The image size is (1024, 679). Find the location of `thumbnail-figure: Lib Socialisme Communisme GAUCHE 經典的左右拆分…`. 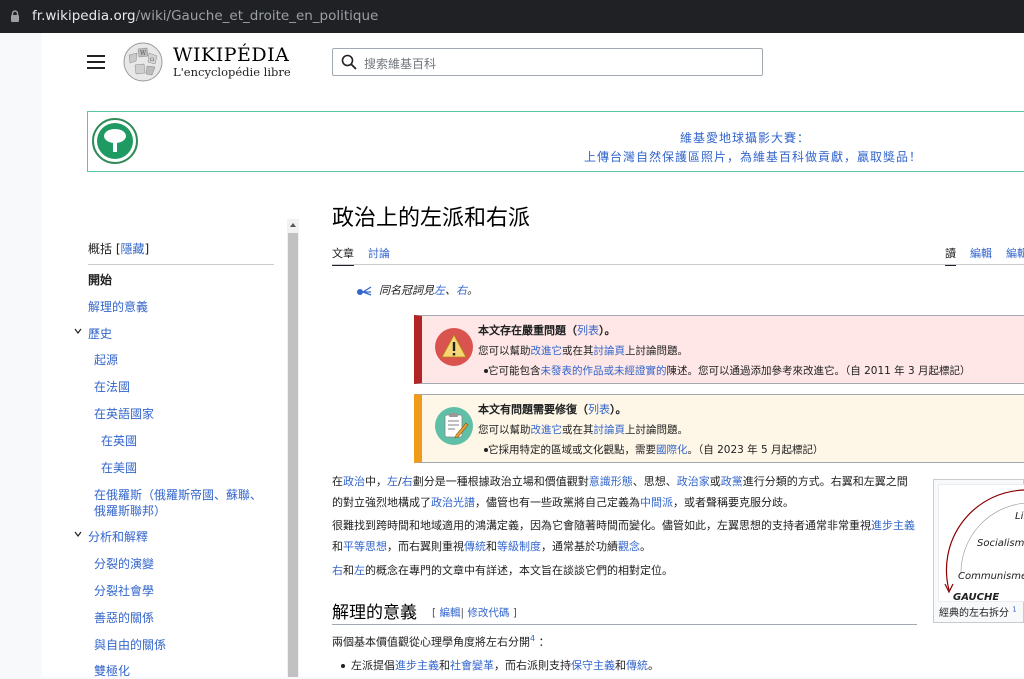

thumbnail-figure: Lib Socialisme Communisme GAUCHE 經典的左右拆分… is located at coordinates (978, 551).